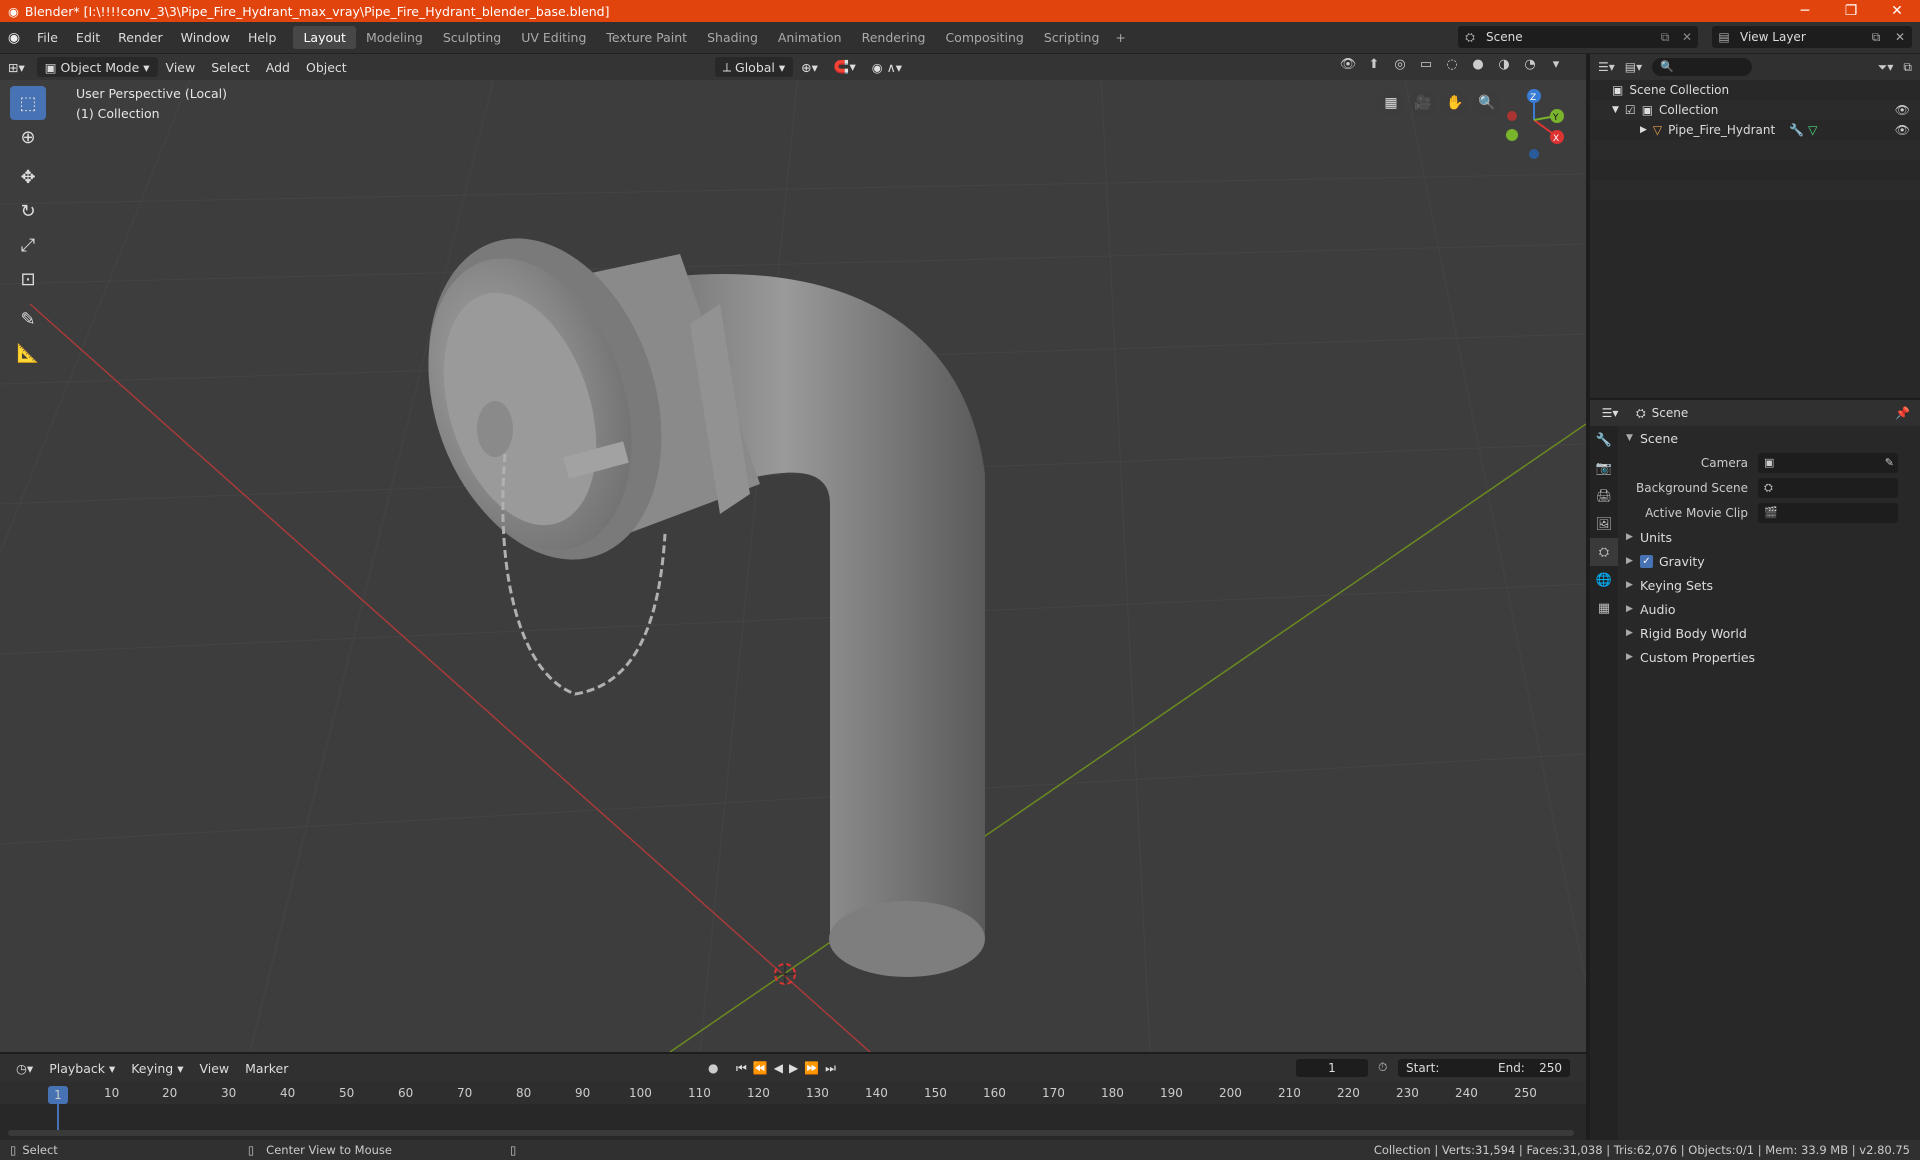  Describe the element at coordinates (1755, 110) in the screenshot. I see `outliner-collection-row: ▼ ☑ ▣ Collection 👁` at that location.